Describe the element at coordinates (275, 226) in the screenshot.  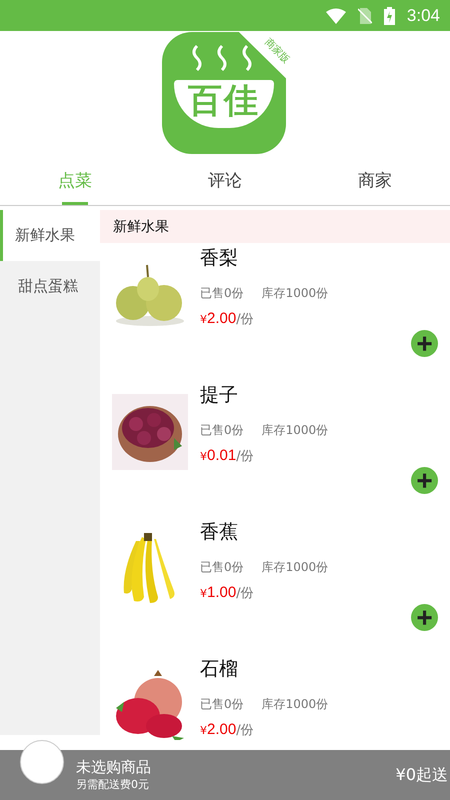
I see `section-header: 新鲜水果` at that location.